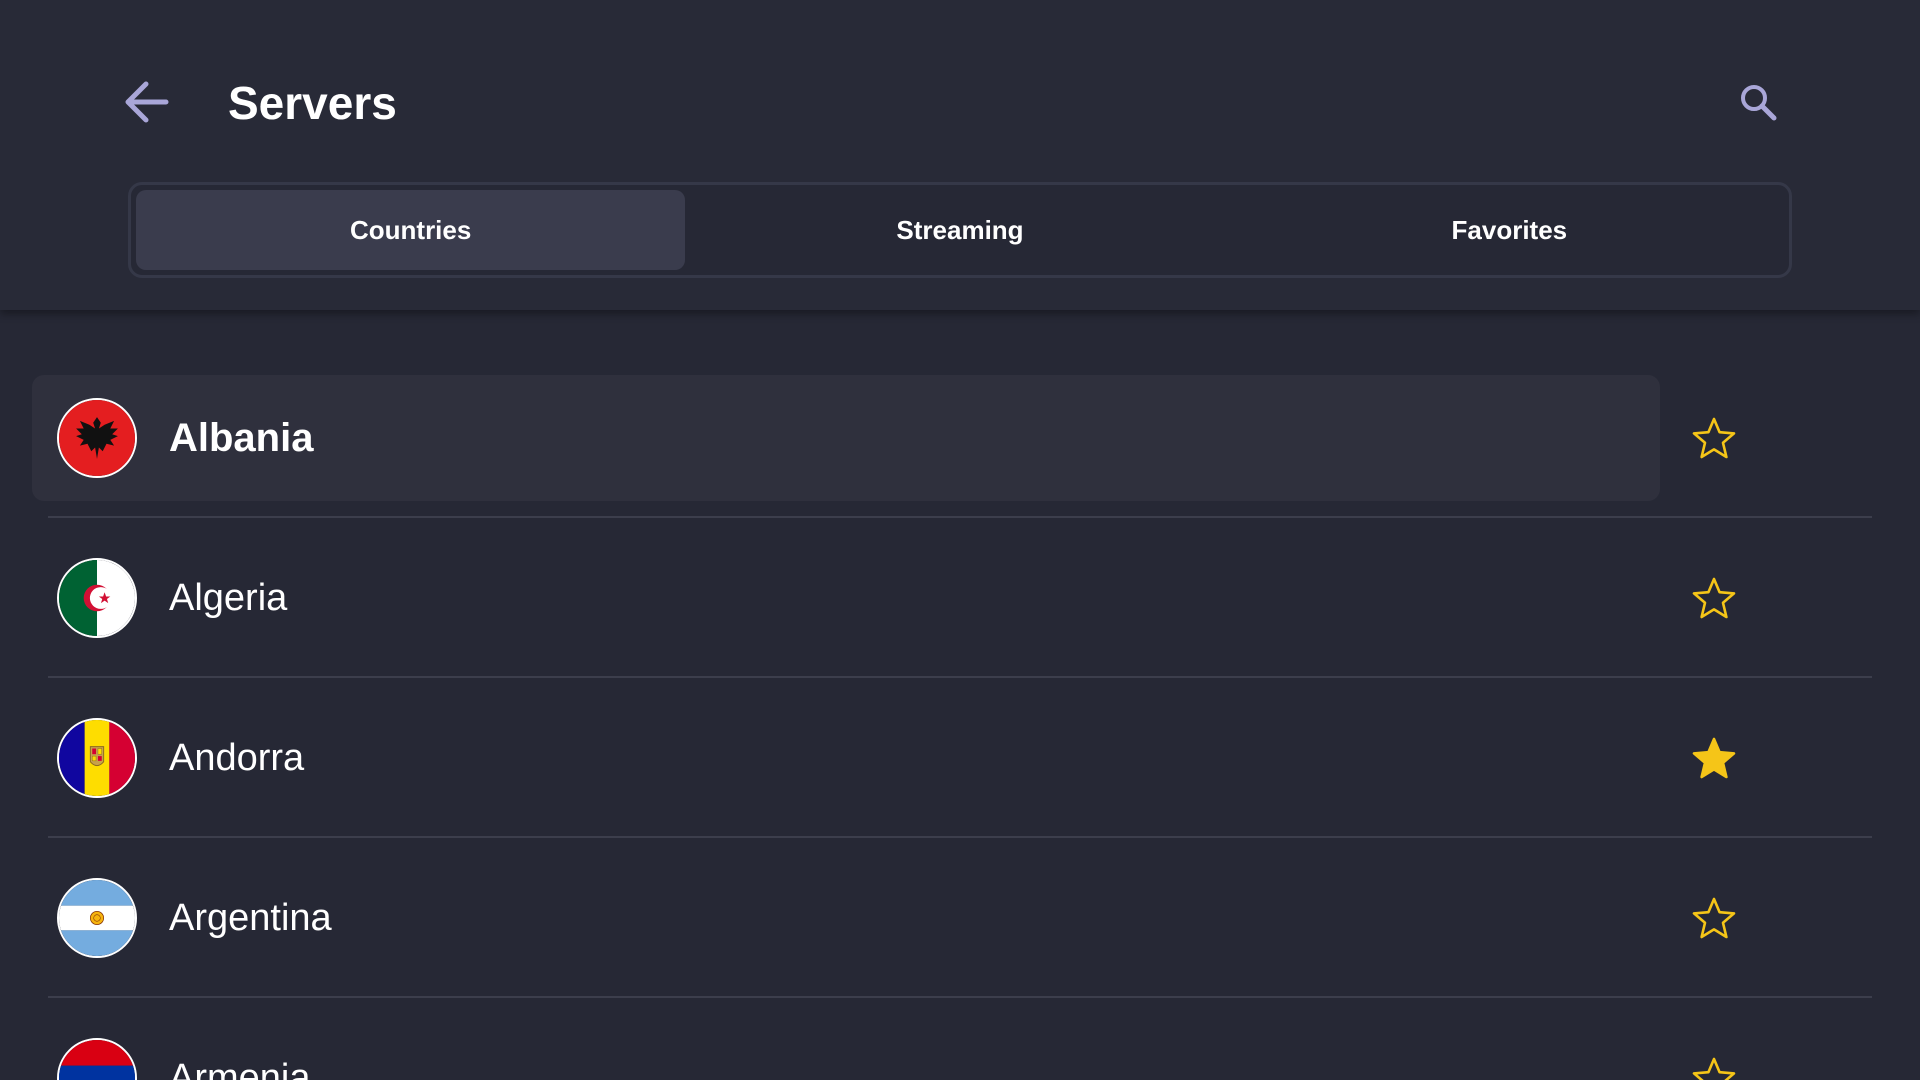 The image size is (1920, 1080). I want to click on country-name: Albania, so click(241, 438).